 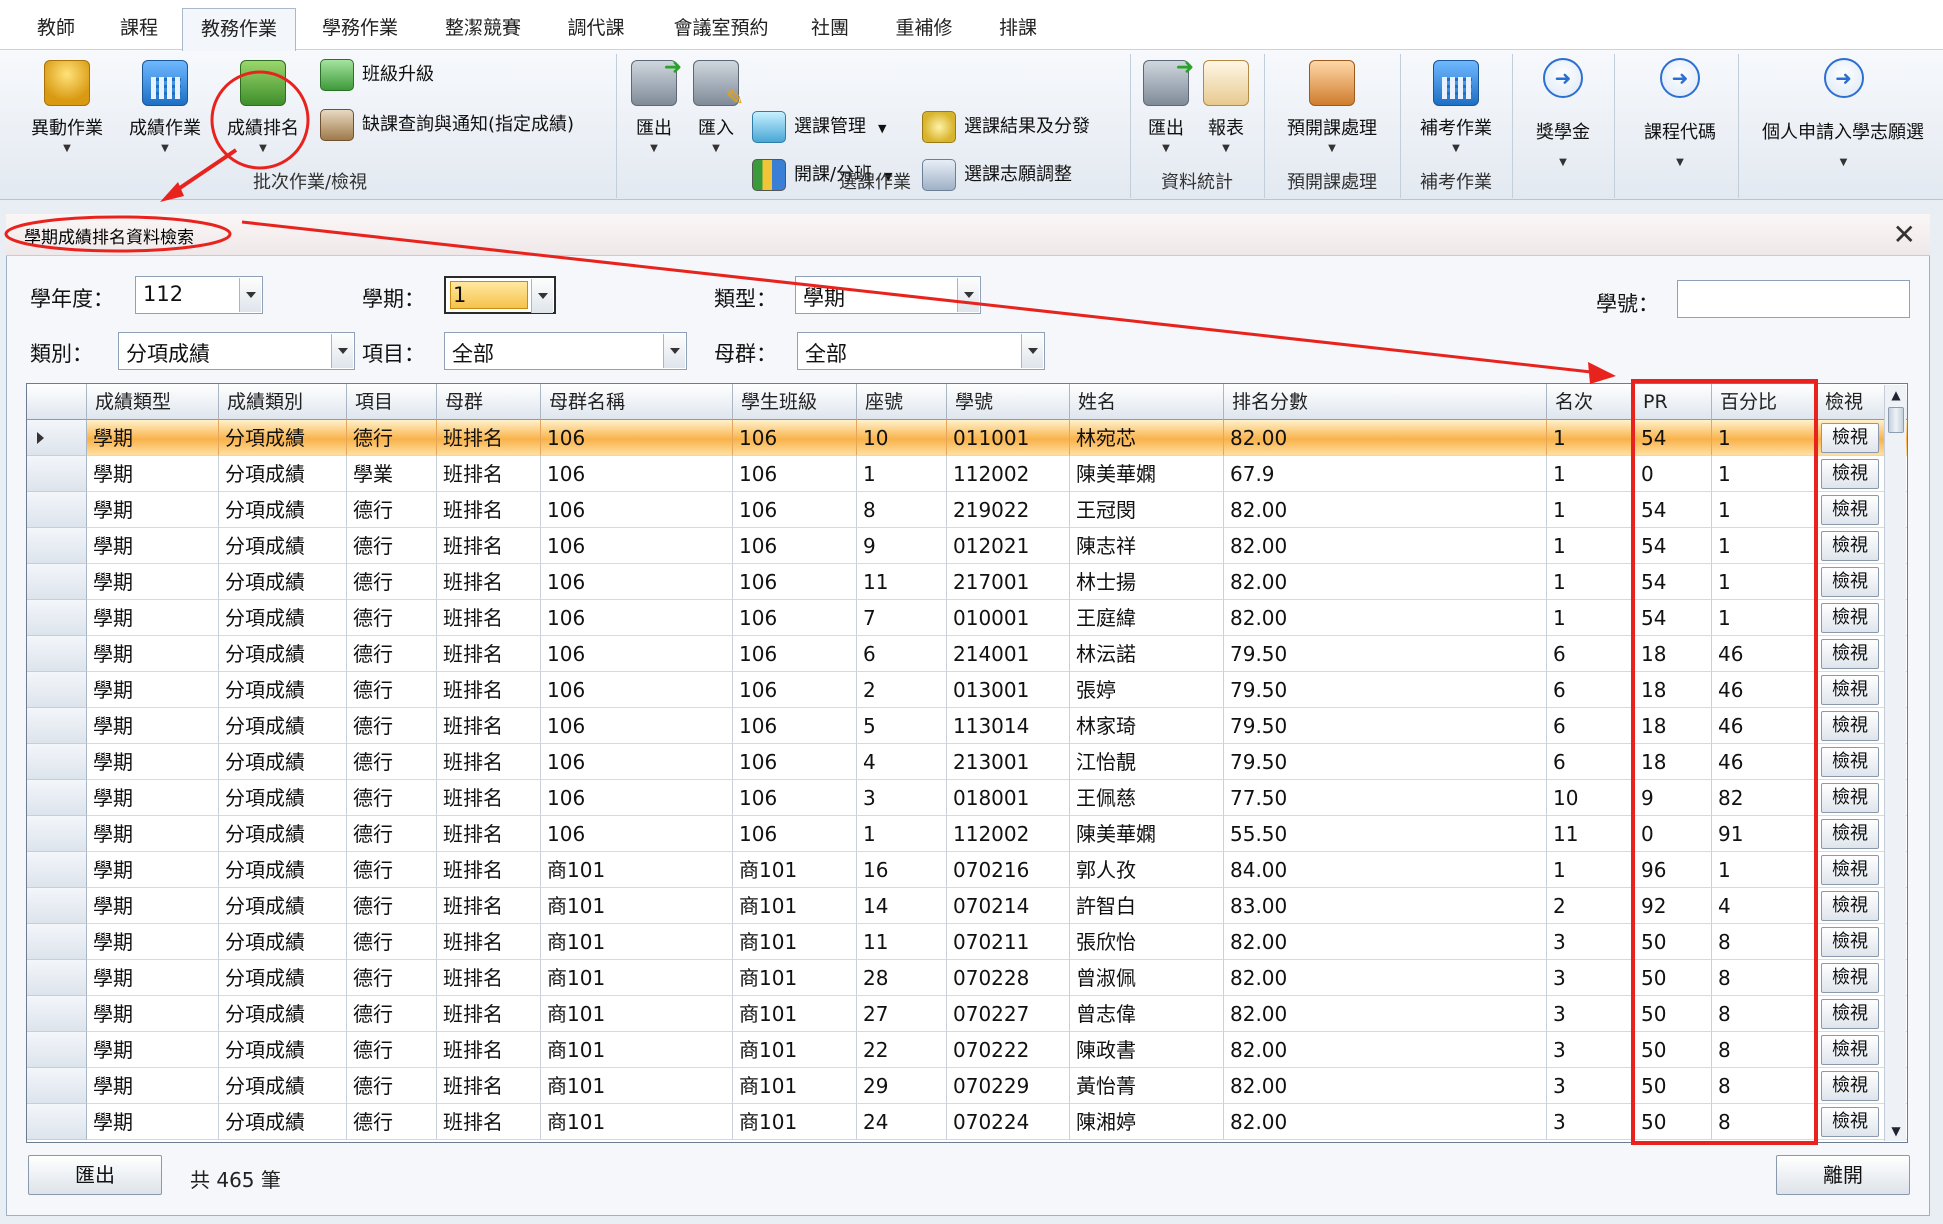 What do you see at coordinates (1006, 127) in the screenshot?
I see `course-result-assign-button: 選課結果及分發` at bounding box center [1006, 127].